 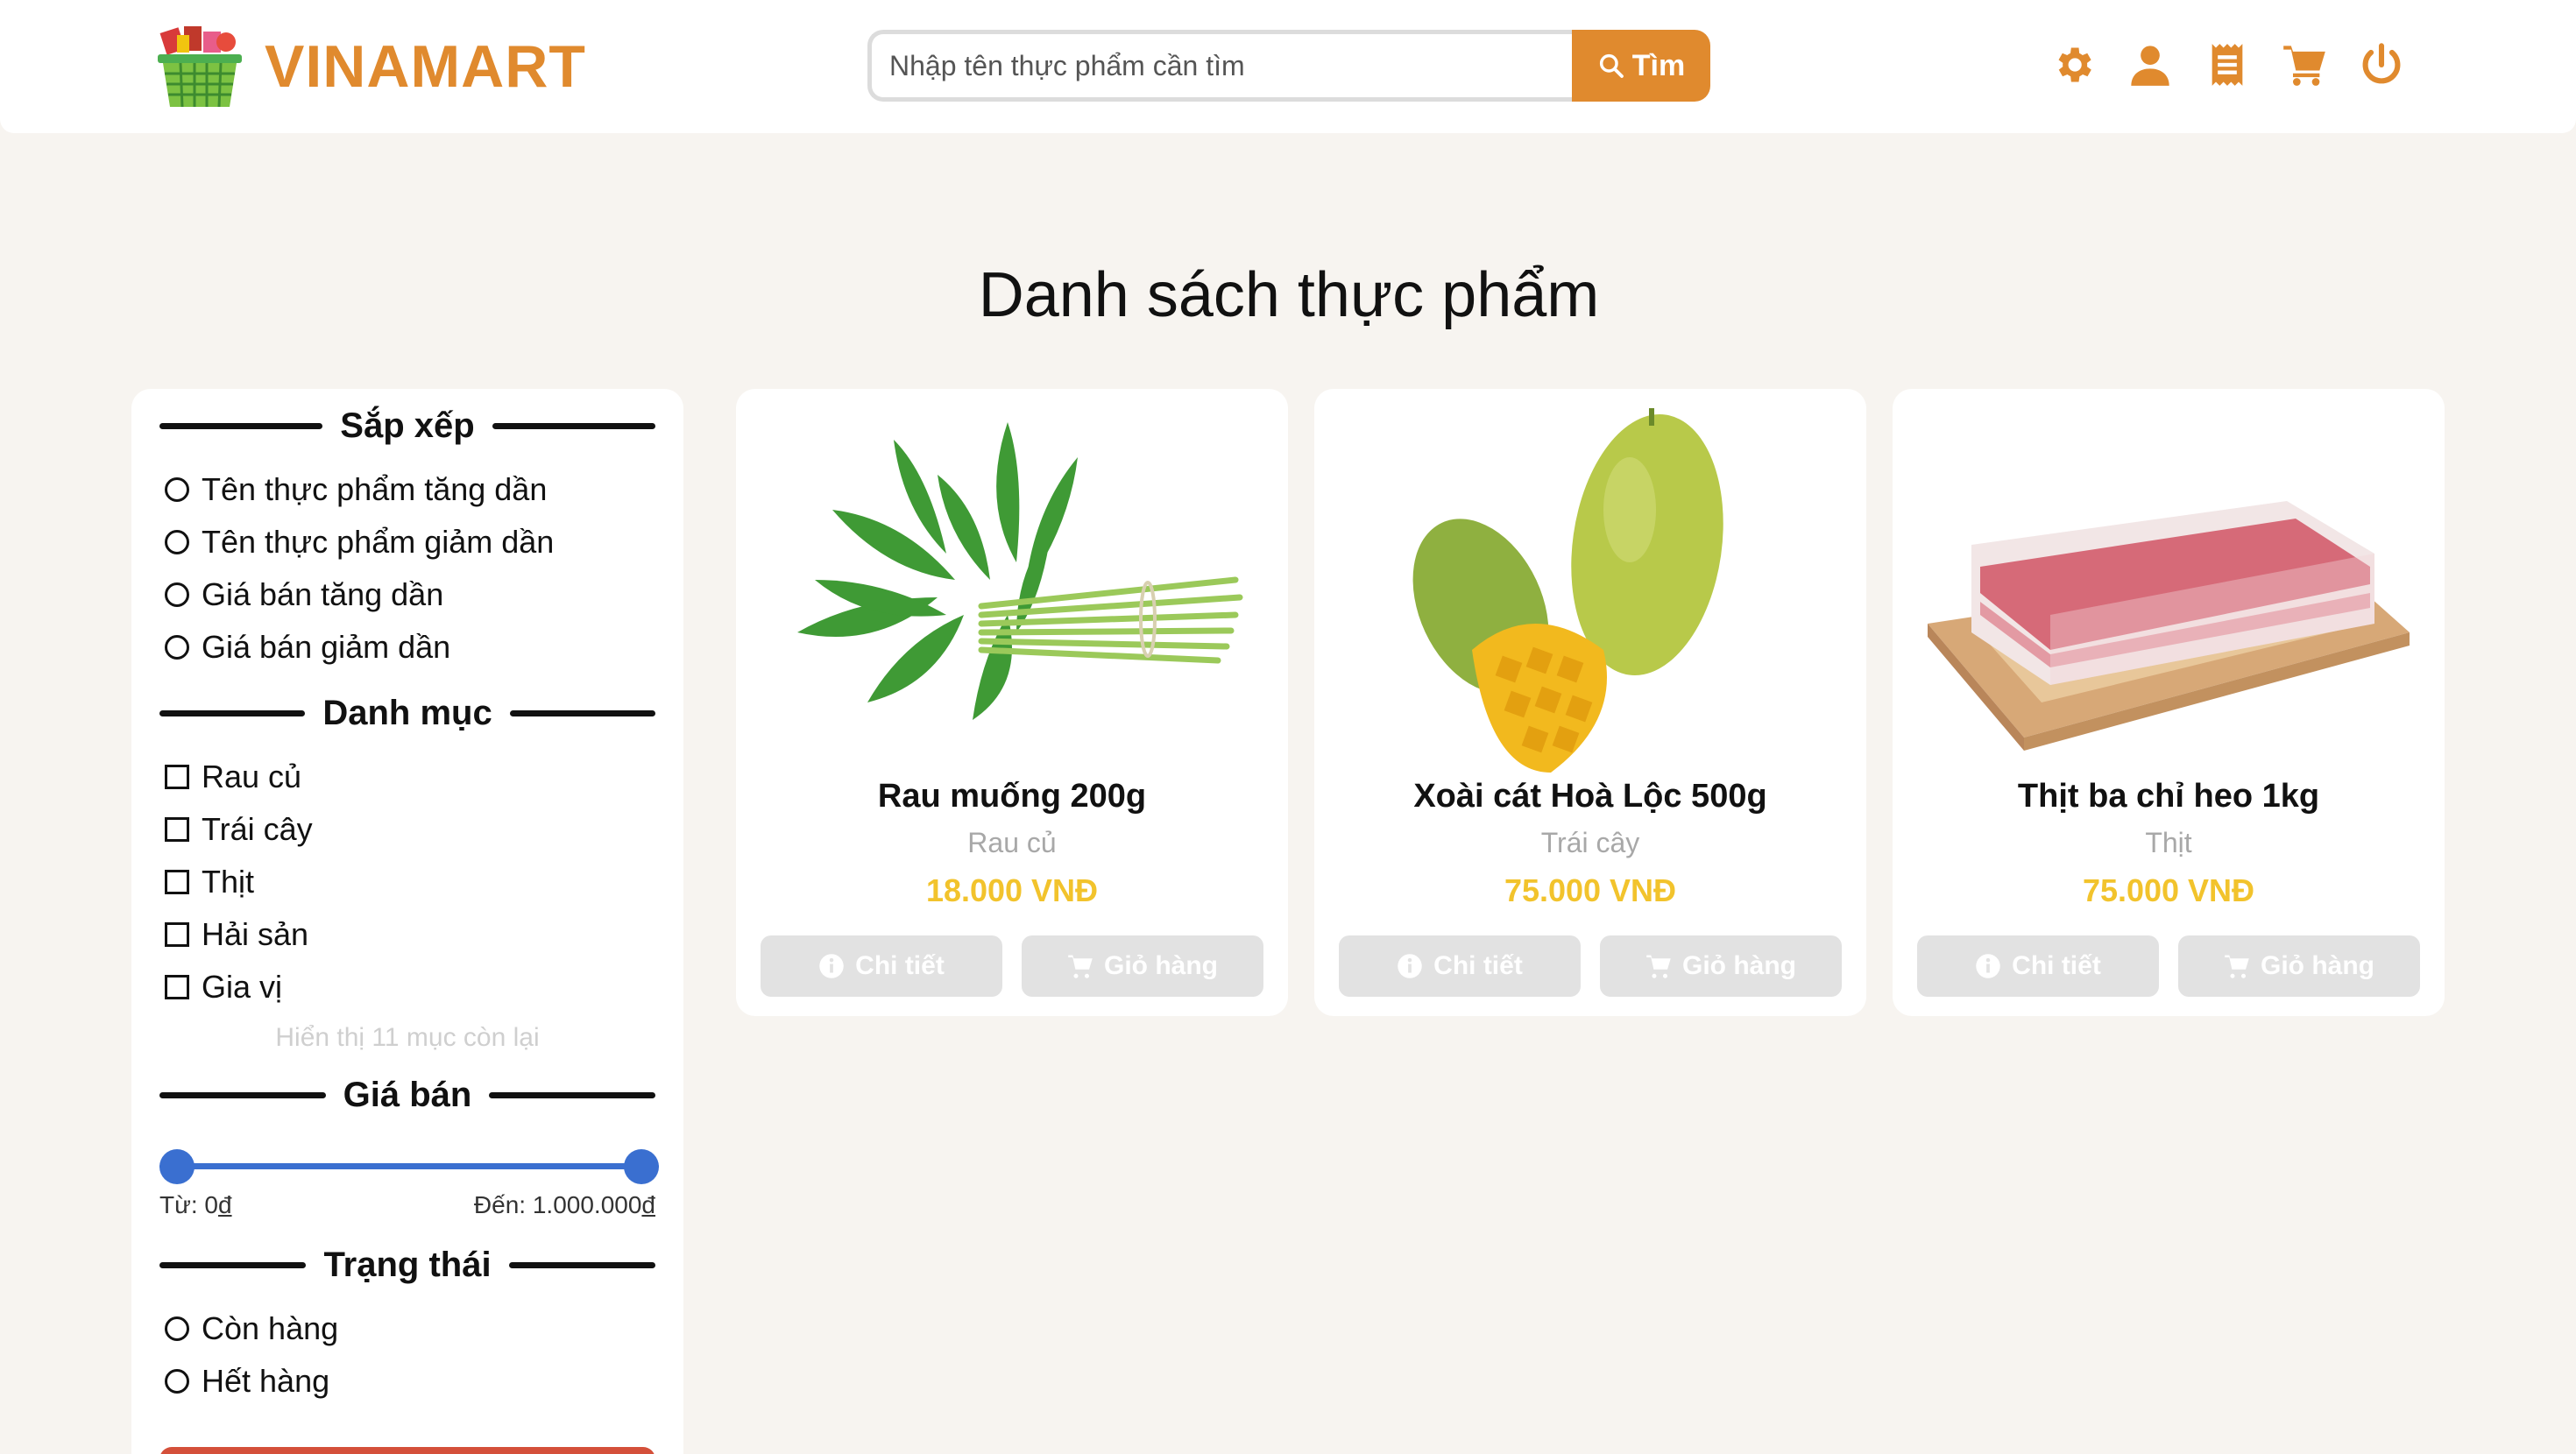 What do you see at coordinates (1020, 571) in the screenshot?
I see `product-image-water-spinach` at bounding box center [1020, 571].